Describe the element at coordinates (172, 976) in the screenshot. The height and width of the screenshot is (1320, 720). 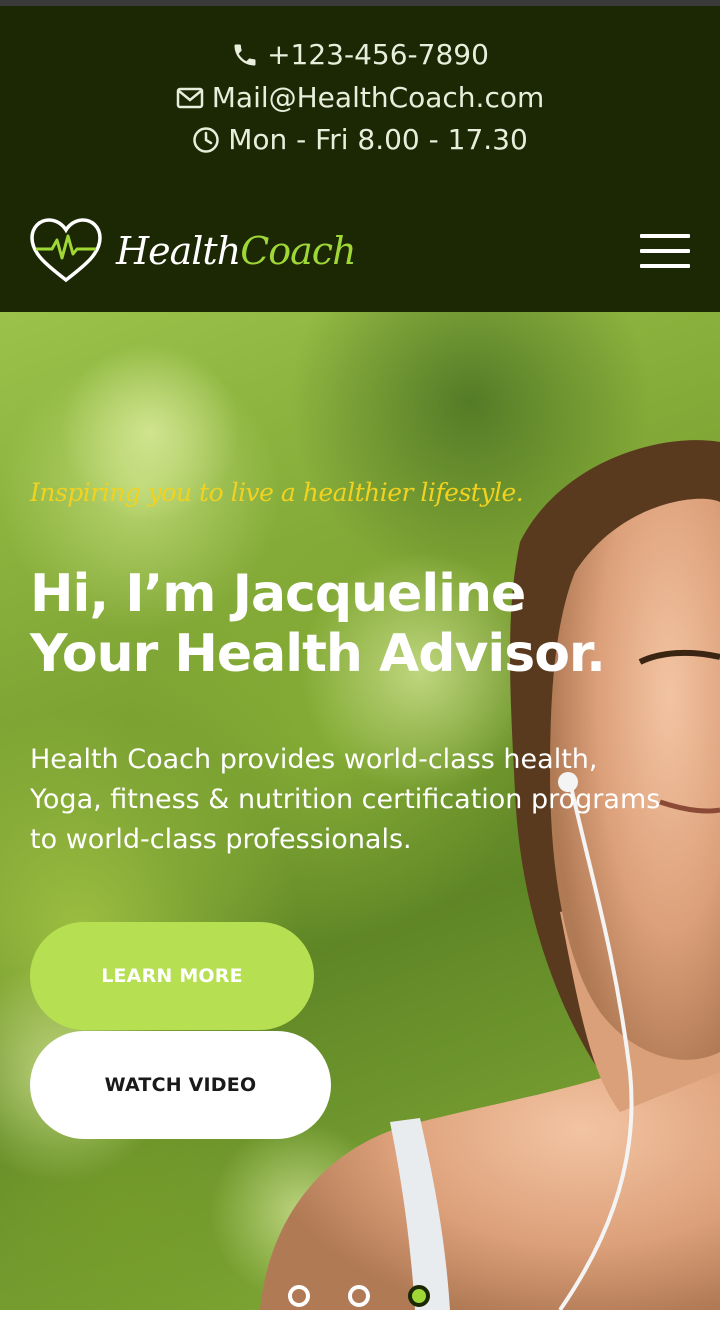
I see `learn-more-button: LEARN MORE` at that location.